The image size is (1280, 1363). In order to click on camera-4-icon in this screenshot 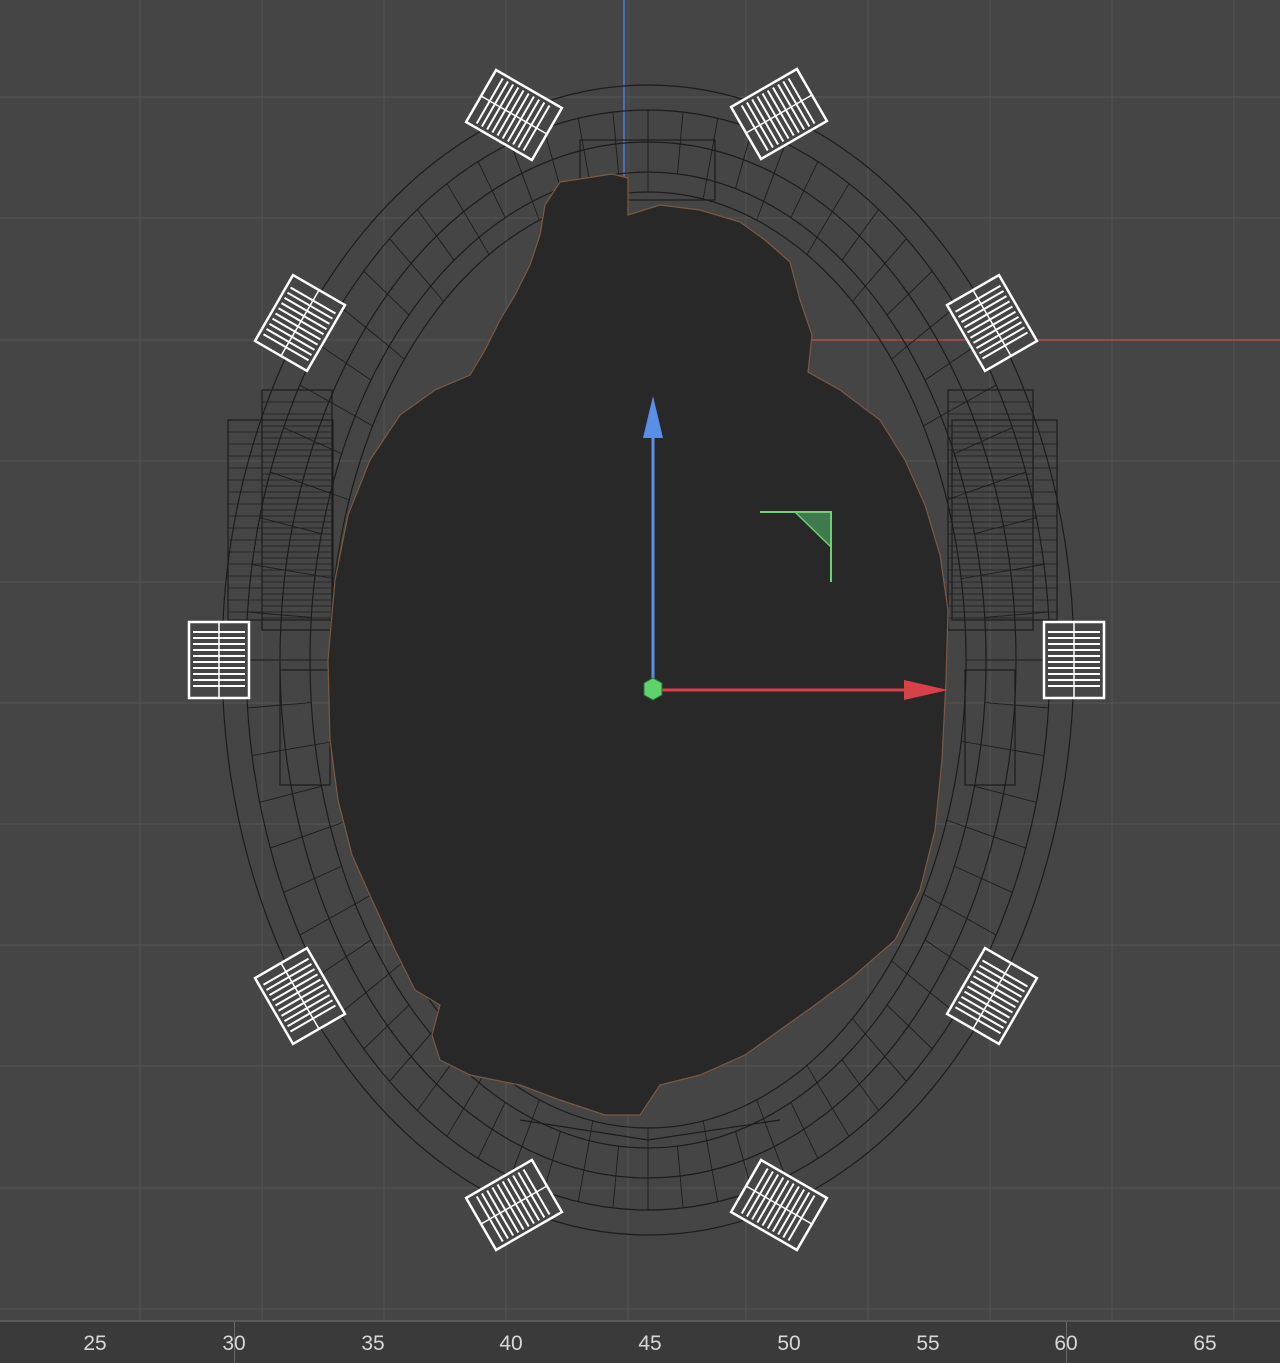, I will do `click(992, 323)`.